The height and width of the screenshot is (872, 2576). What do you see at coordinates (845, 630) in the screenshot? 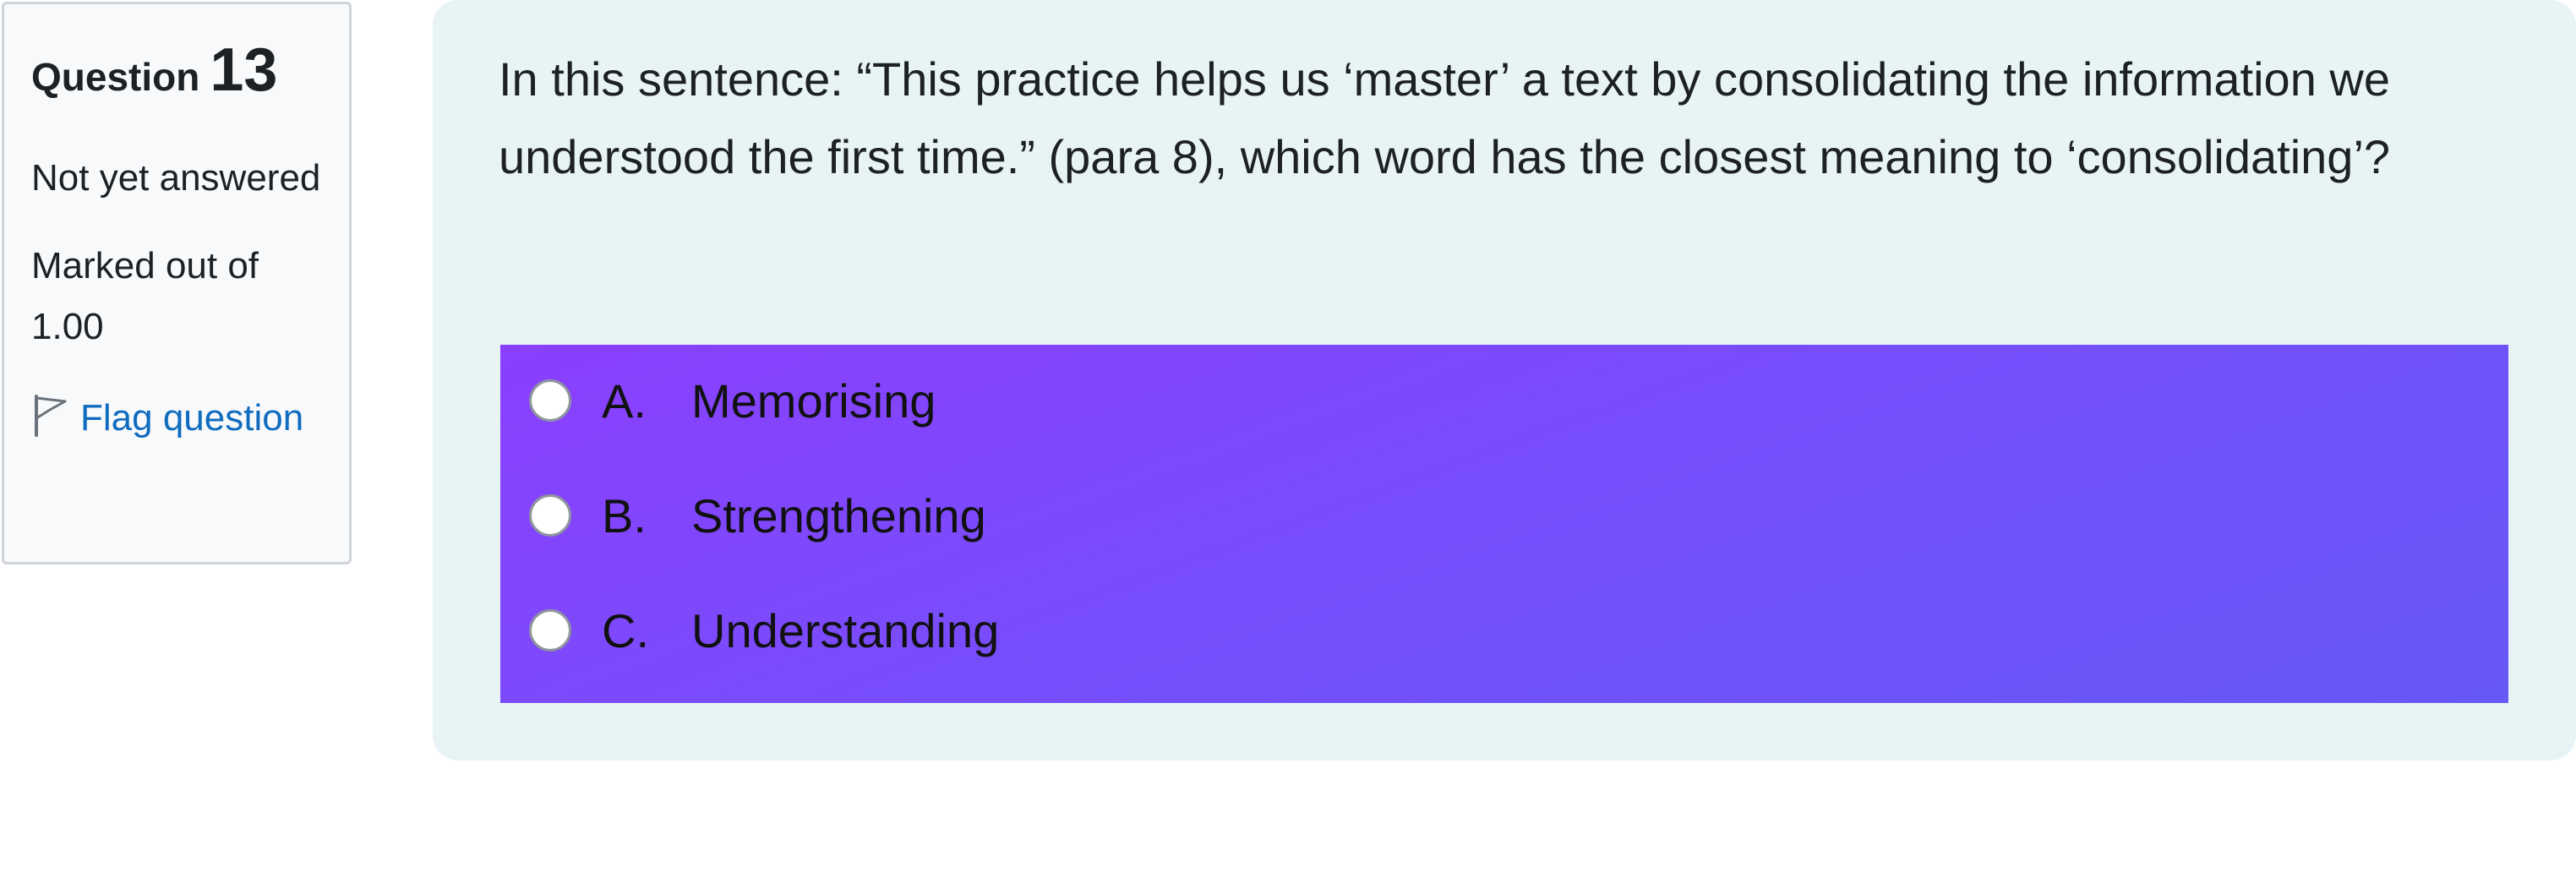
I see `answer-text-c: Understanding` at bounding box center [845, 630].